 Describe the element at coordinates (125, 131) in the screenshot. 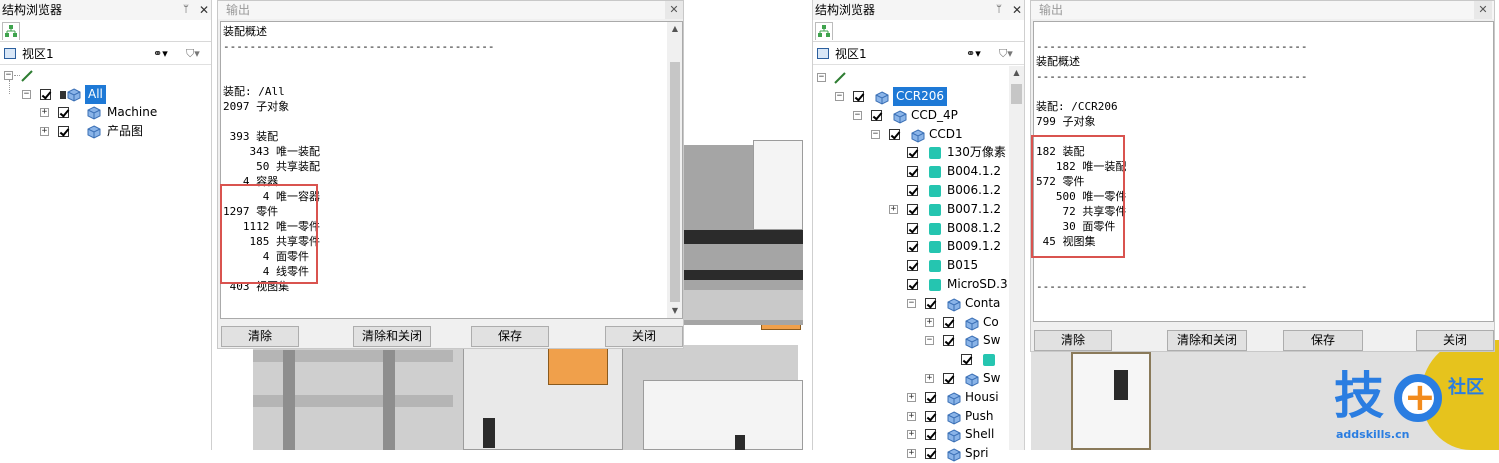

I see `tree-item-product-drawing: + 产品图` at that location.